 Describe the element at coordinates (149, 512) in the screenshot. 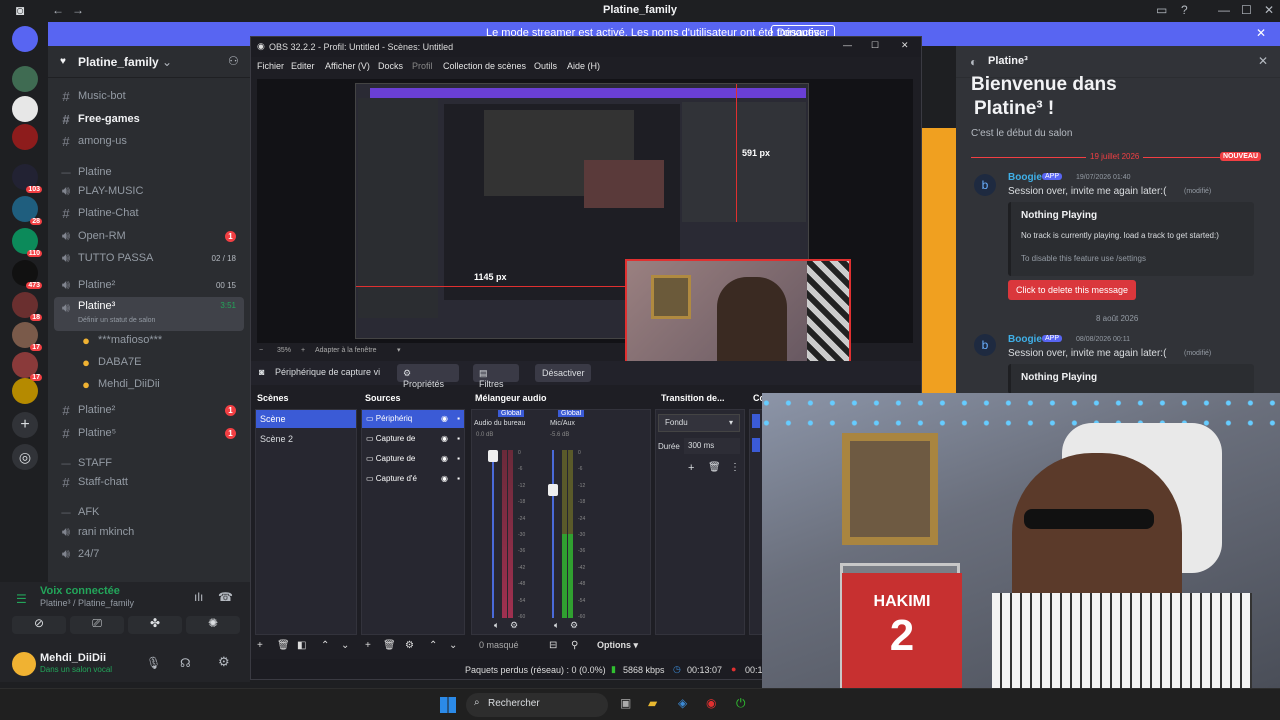

I see `channel-item: ─ AFK` at that location.